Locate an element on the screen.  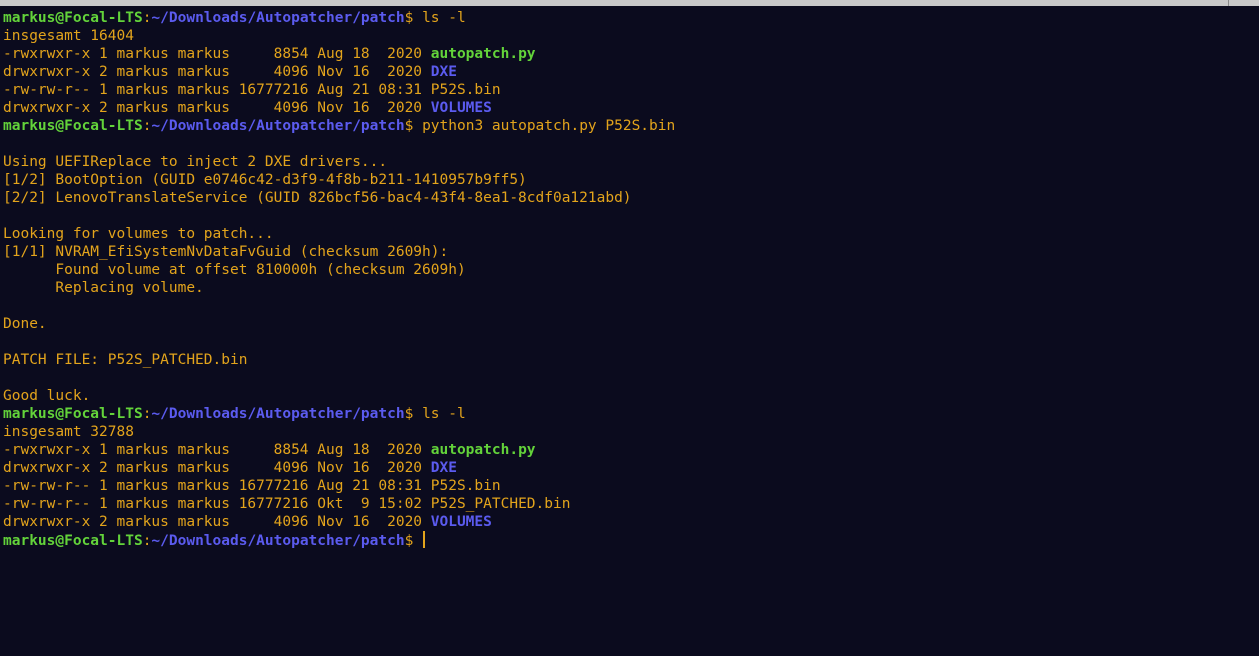
output-line: PATCH FILE: P52S_PATCHED.bin is located at coordinates (125, 360).